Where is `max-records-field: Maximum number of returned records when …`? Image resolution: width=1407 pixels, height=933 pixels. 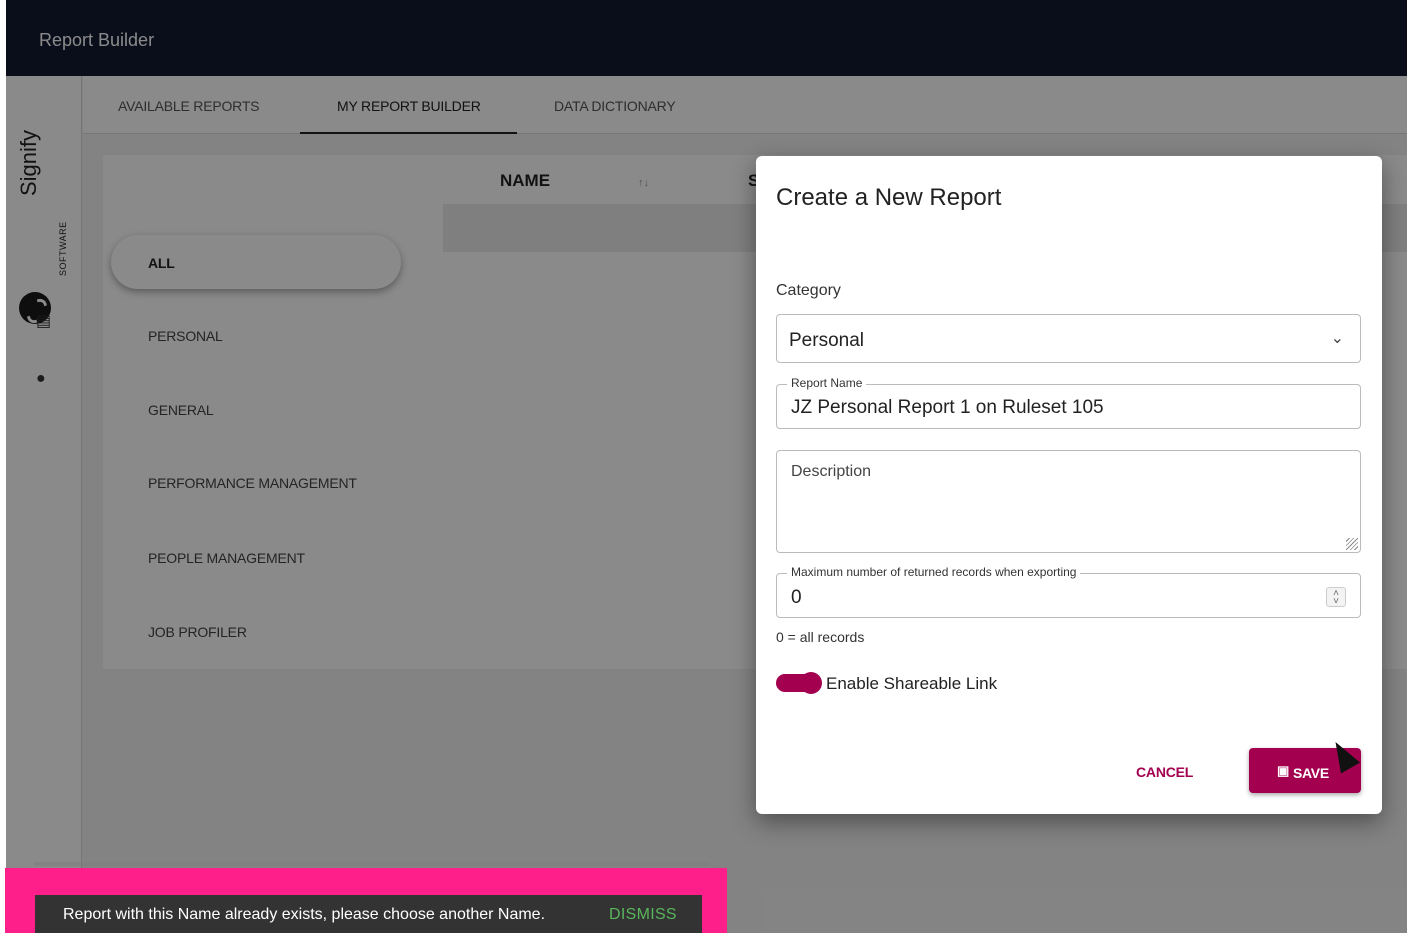
max-records-field: Maximum number of returned records when … is located at coordinates (1068, 591).